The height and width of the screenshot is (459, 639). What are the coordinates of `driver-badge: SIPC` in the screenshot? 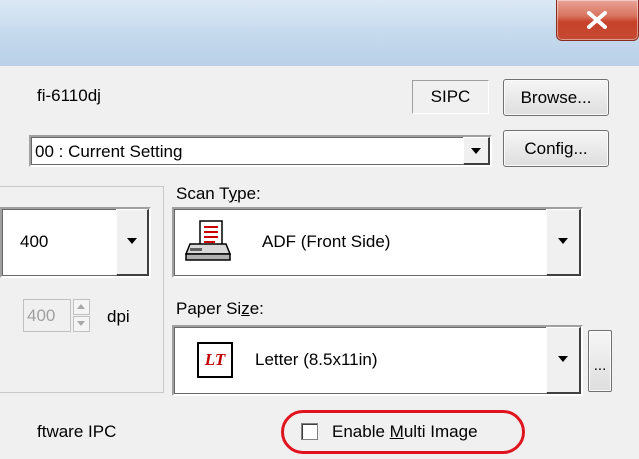 It's located at (450, 97).